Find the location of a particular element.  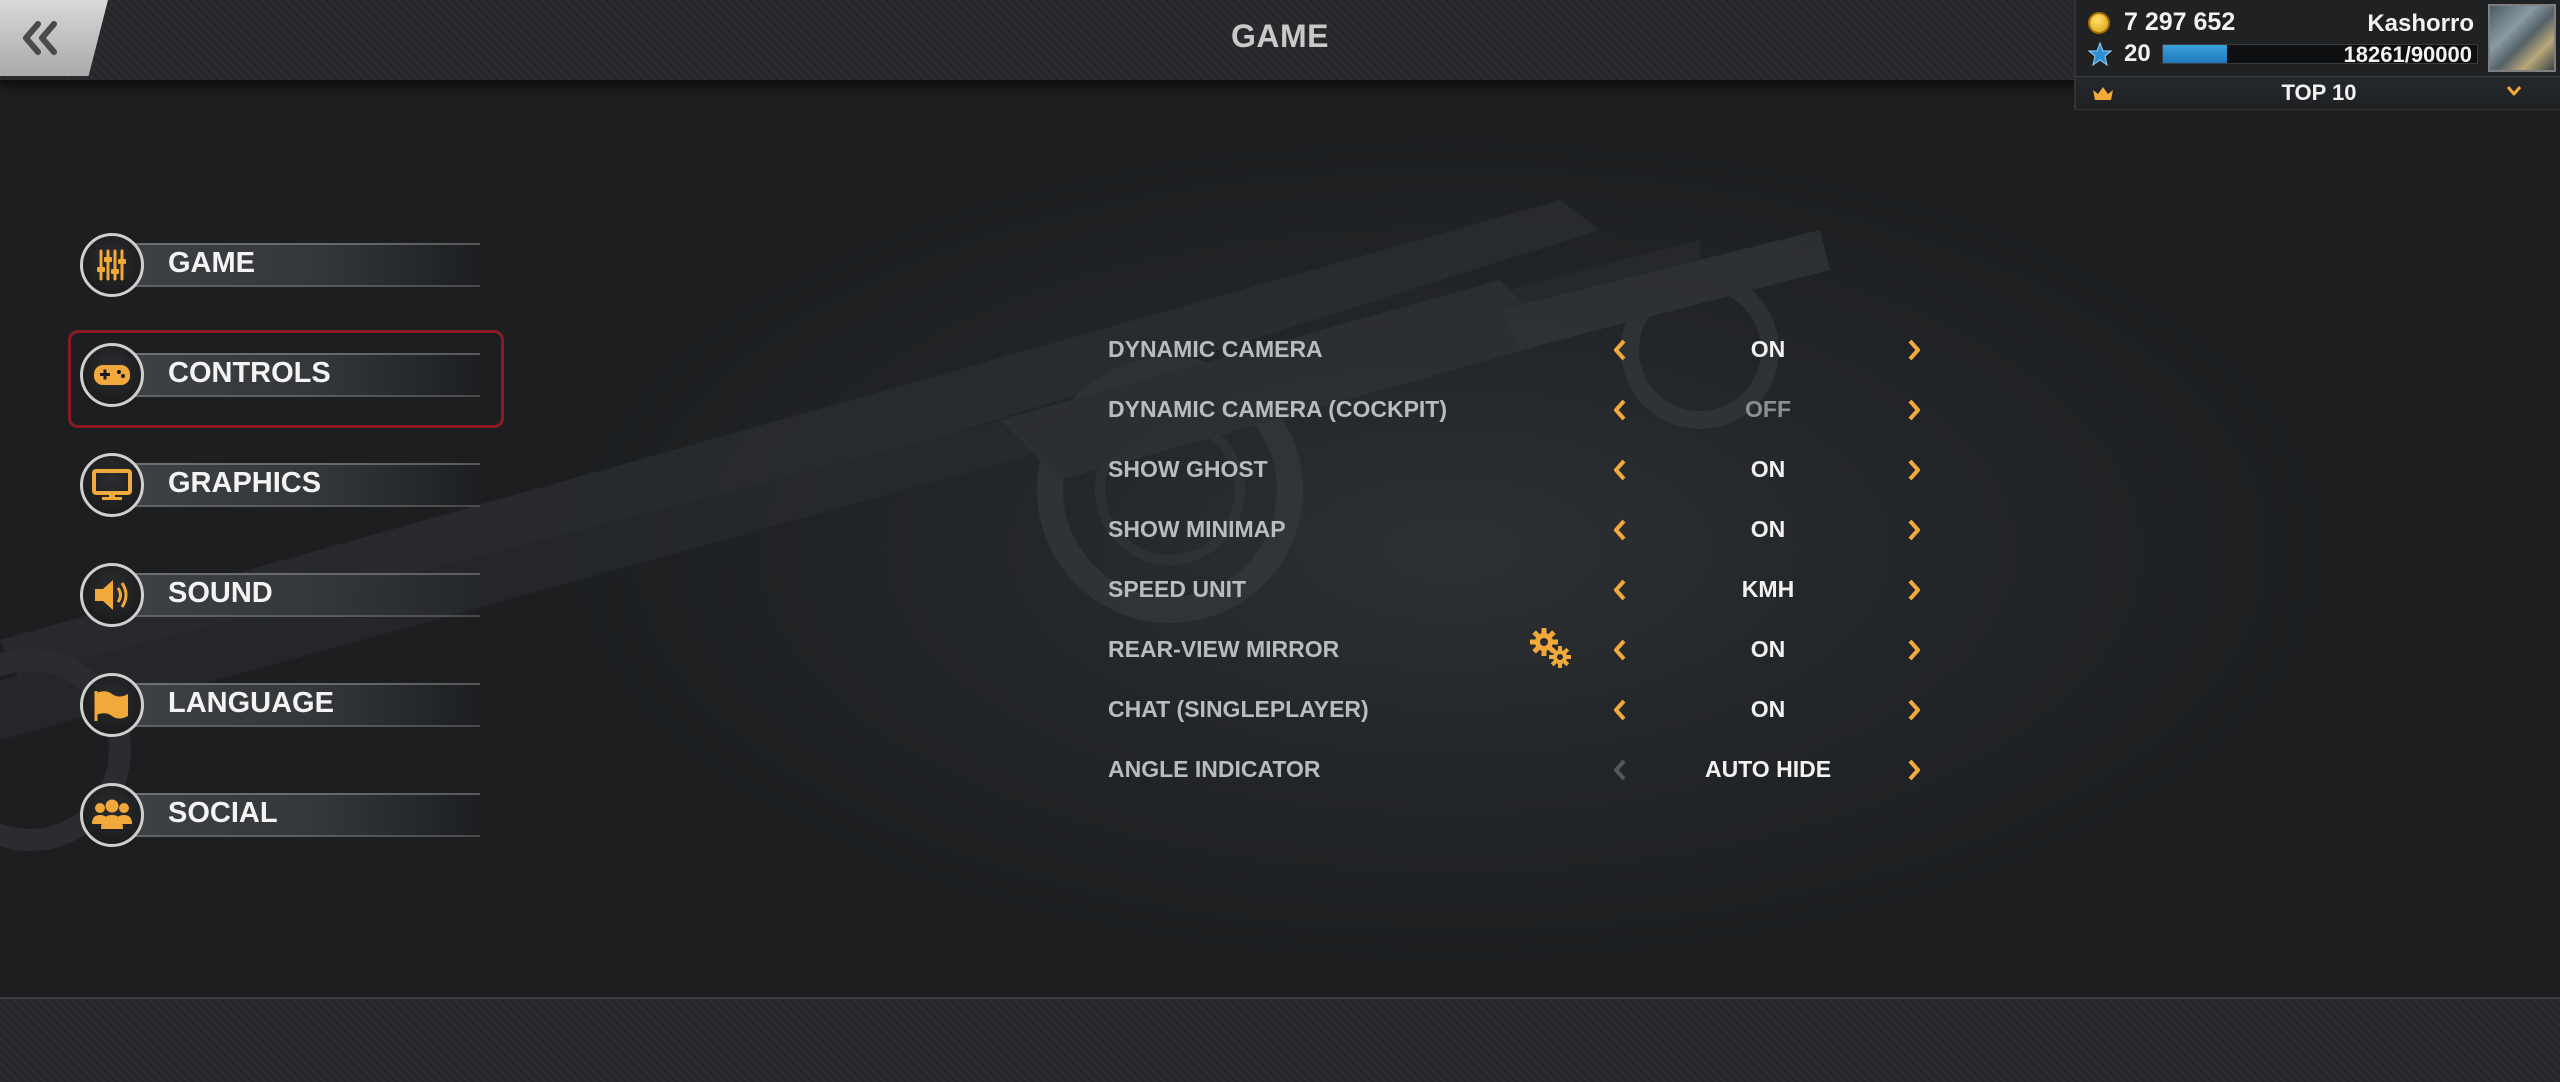

people-icon is located at coordinates (112, 814).